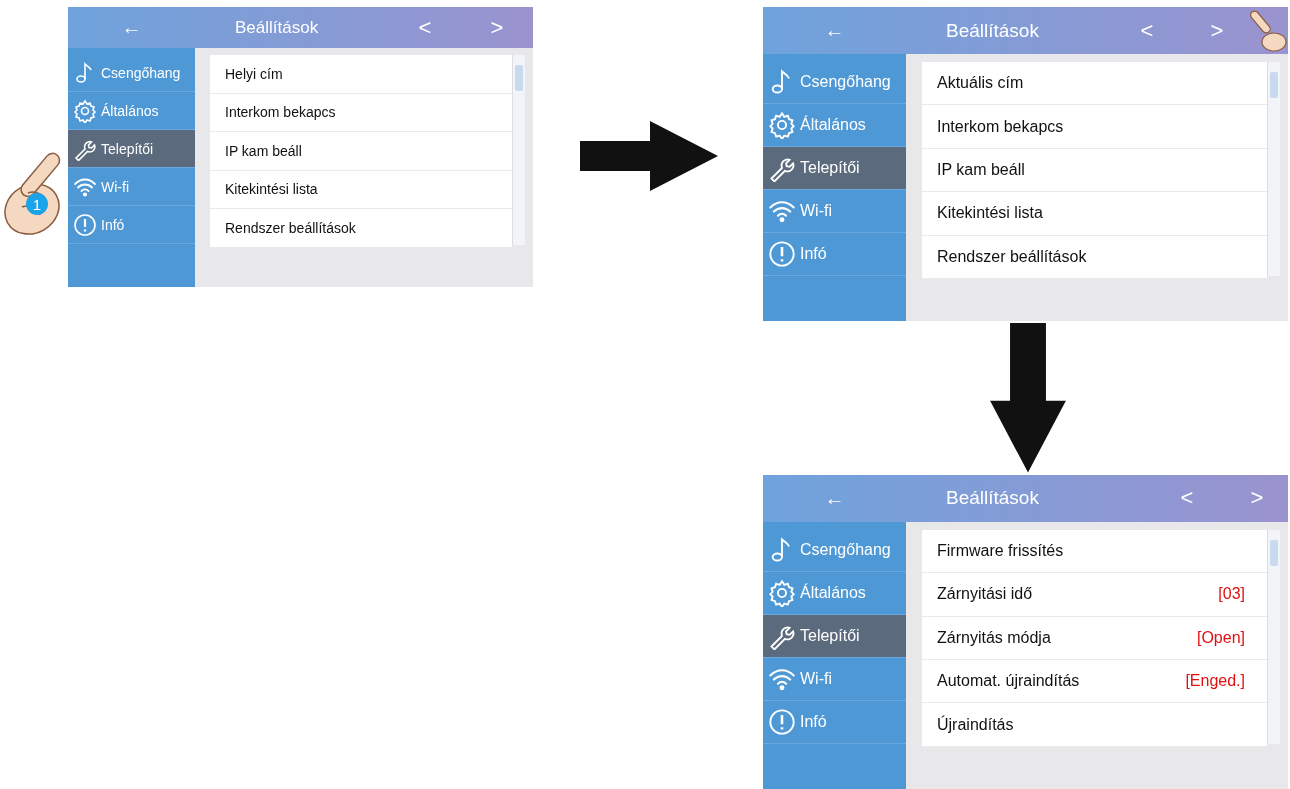 This screenshot has width=1290, height=789. I want to click on right-arrow-icon, so click(649, 156).